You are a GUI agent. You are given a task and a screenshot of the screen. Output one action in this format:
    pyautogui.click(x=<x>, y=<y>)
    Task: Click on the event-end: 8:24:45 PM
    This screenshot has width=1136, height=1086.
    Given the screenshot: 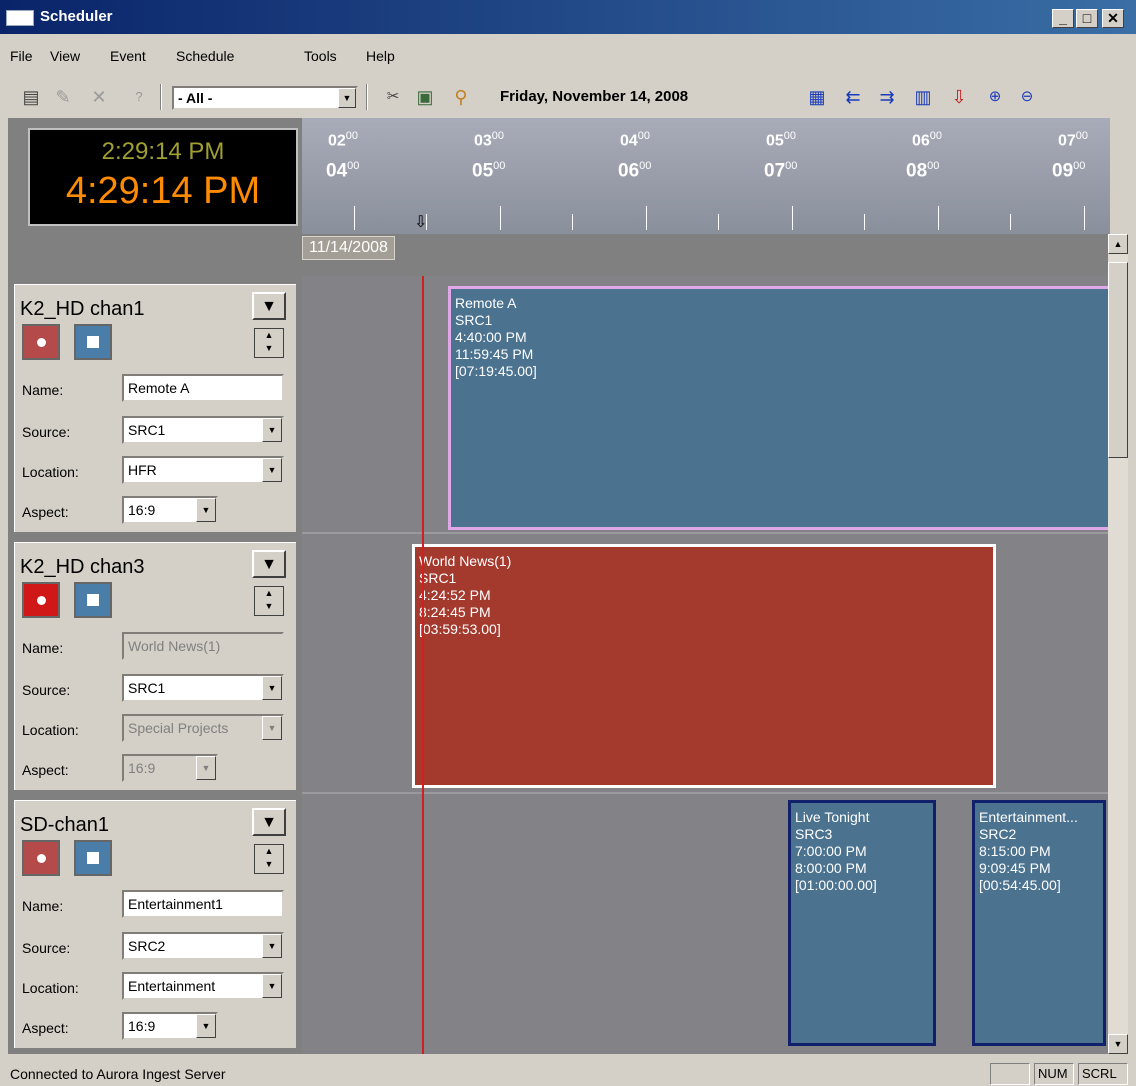 What is the action you would take?
    pyautogui.click(x=455, y=612)
    